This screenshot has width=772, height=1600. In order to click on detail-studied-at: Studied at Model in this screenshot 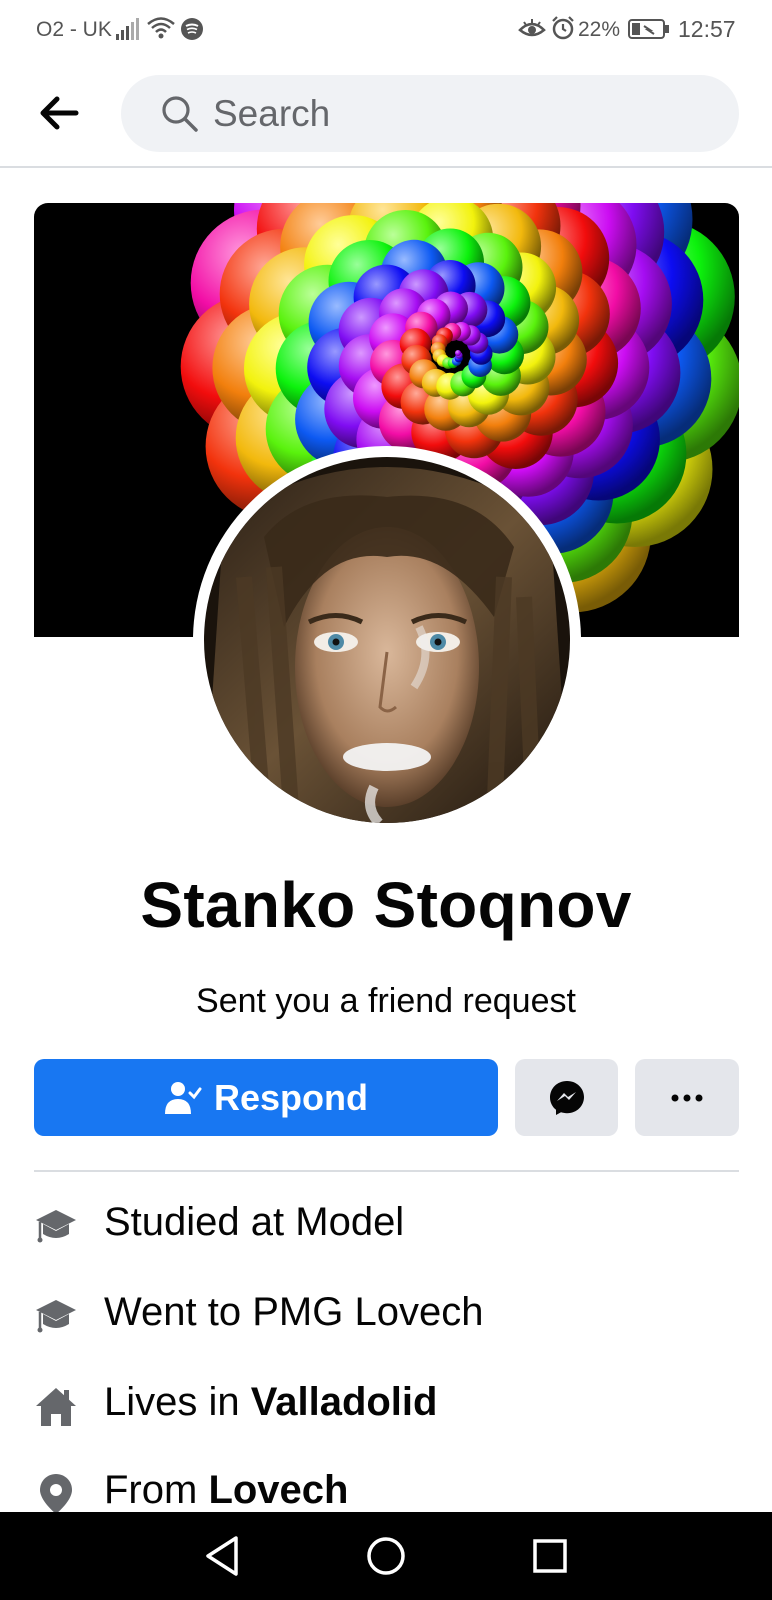, I will do `click(386, 1222)`.